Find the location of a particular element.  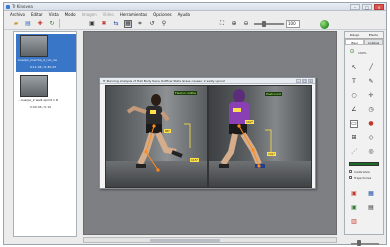

runner-right-figure is located at coordinates (245, 128).